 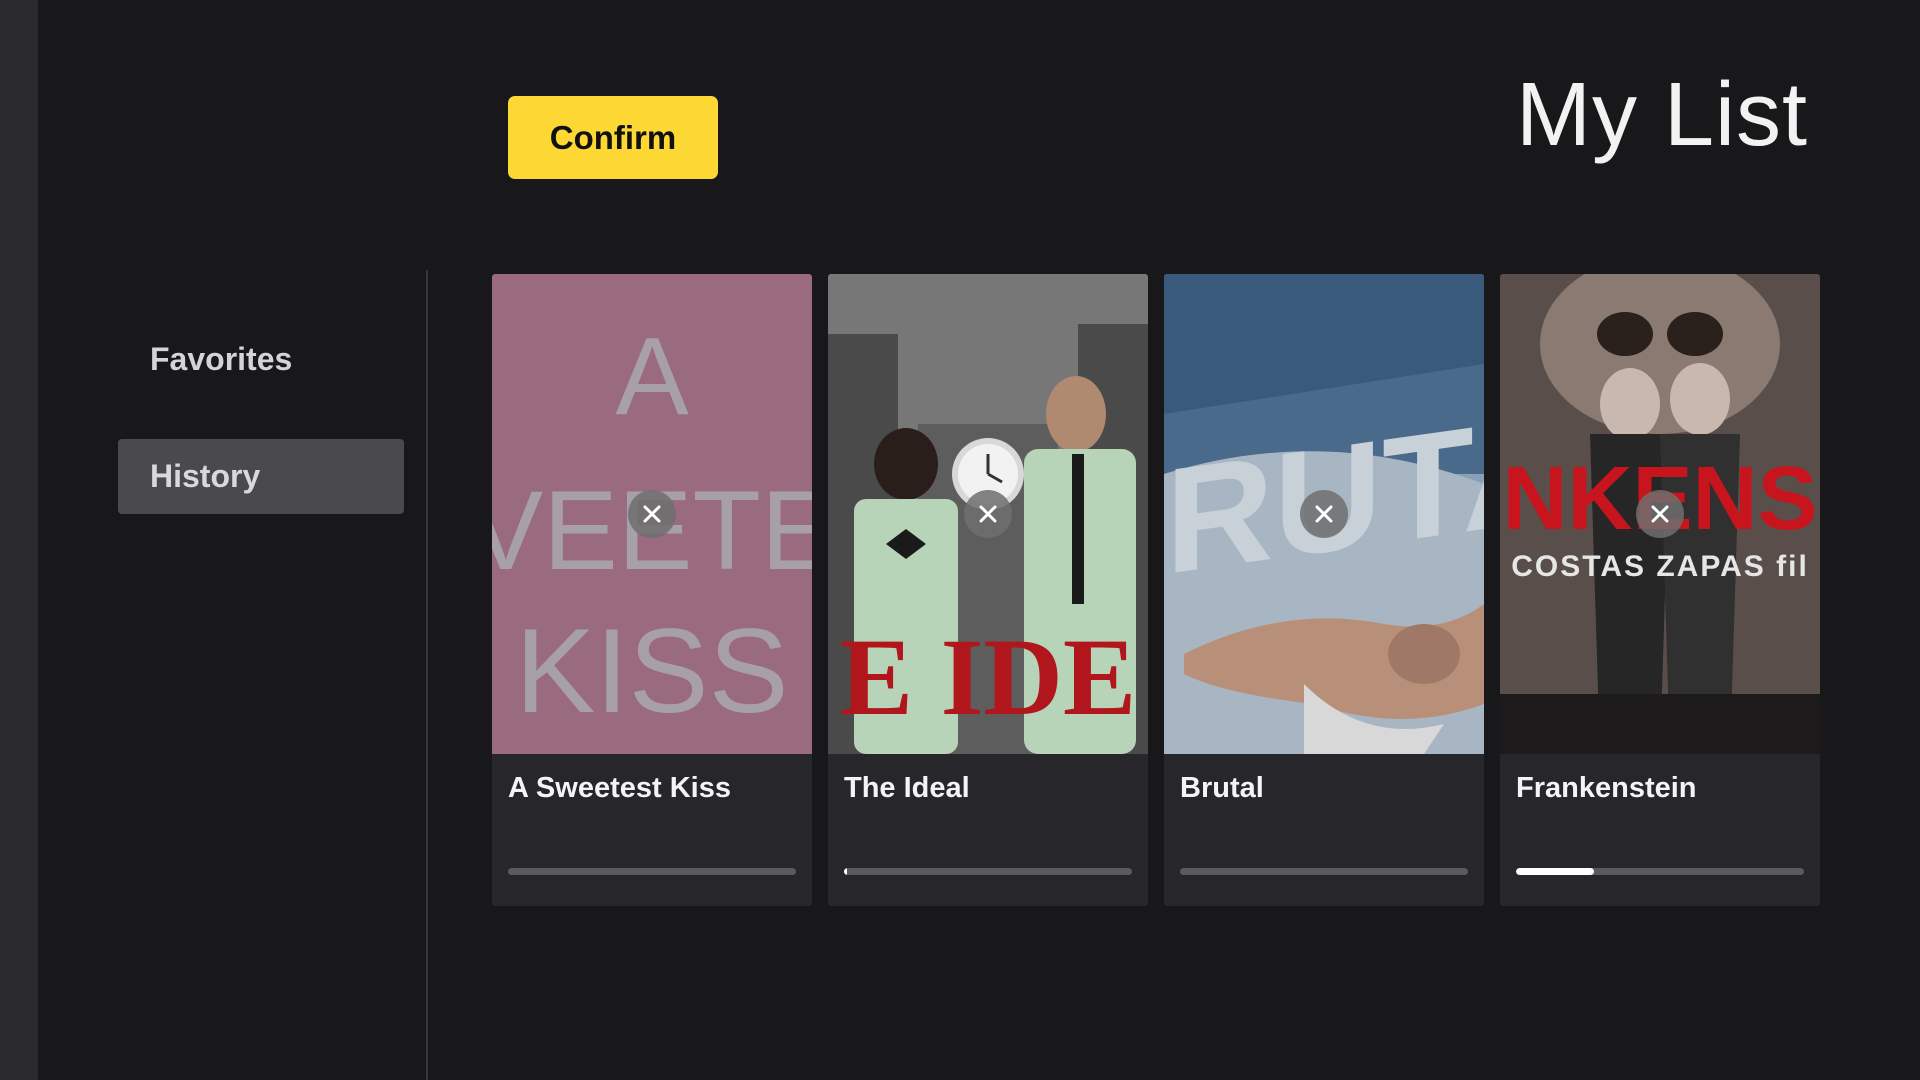 What do you see at coordinates (261, 359) in the screenshot?
I see `sidebar-item-favorites: Favorites` at bounding box center [261, 359].